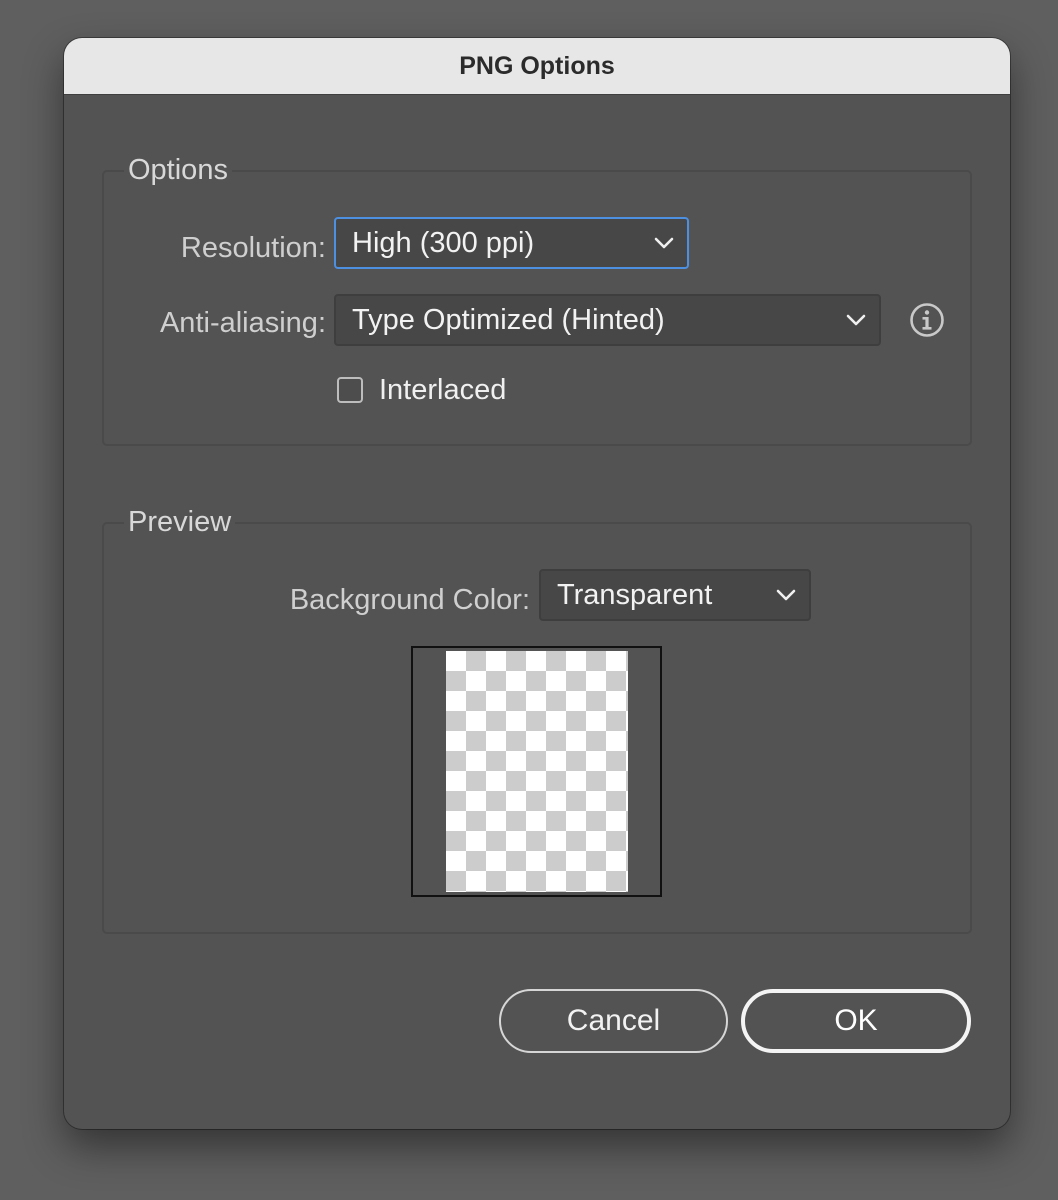 The height and width of the screenshot is (1200, 1058). I want to click on anti-aliasing-select: Type Optimized (Hinted), so click(607, 320).